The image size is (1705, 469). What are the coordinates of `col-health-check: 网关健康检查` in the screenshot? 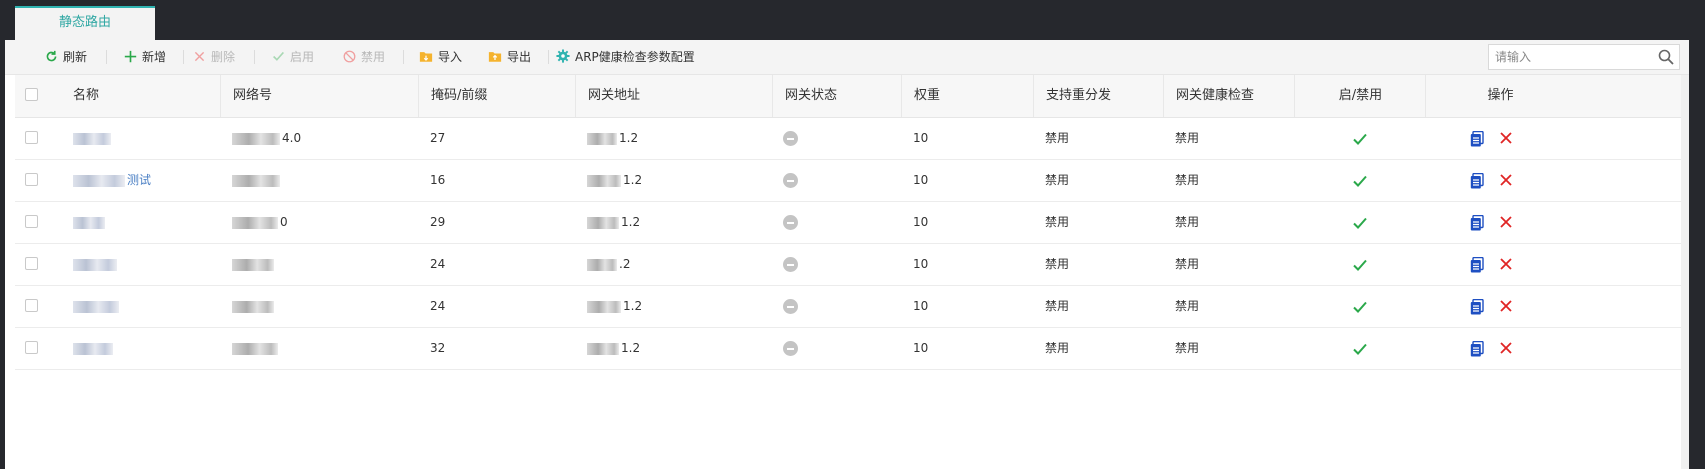 It's located at (1229, 96).